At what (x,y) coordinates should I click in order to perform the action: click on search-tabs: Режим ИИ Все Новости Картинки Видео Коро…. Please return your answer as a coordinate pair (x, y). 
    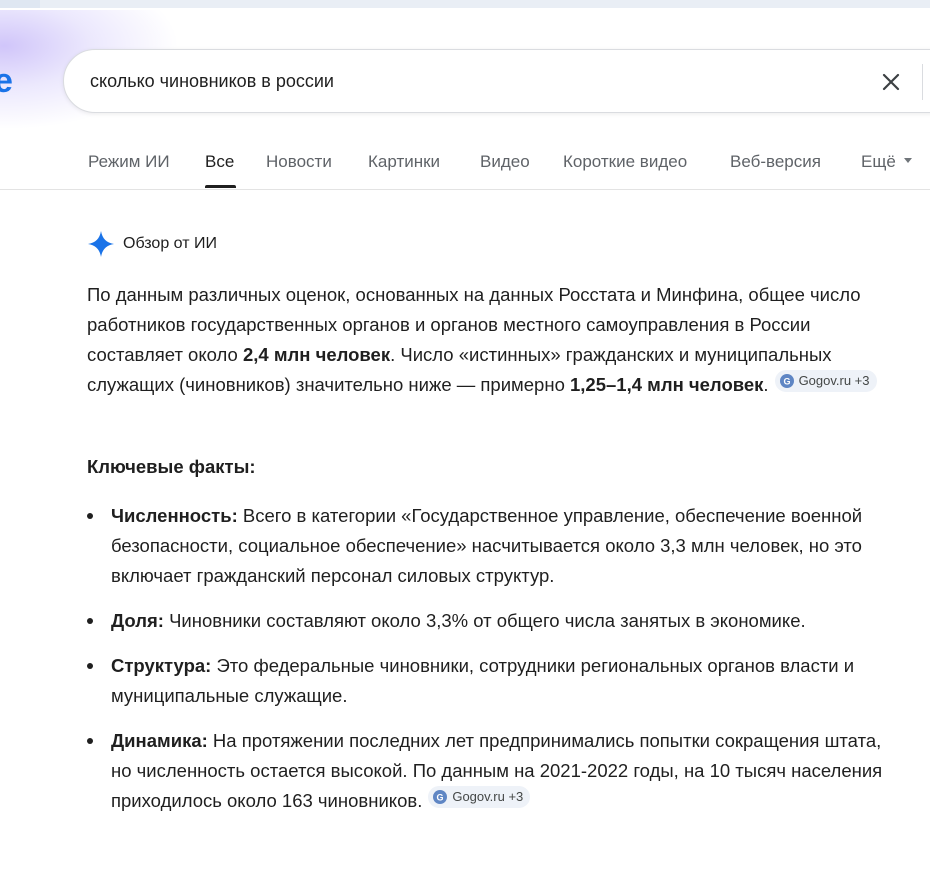
    Looking at the image, I should click on (465, 165).